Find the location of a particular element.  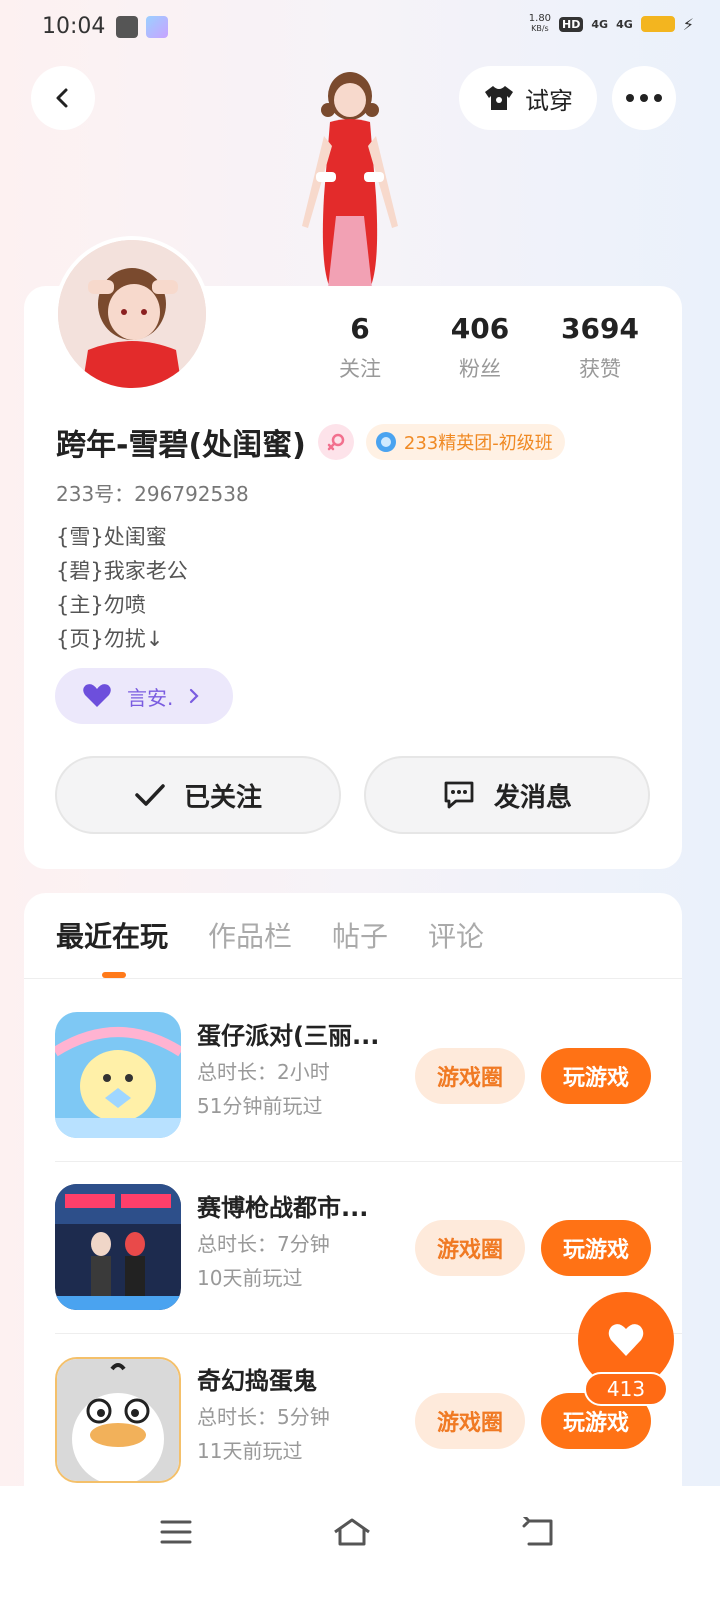

game-last-played: 10天前玩过 is located at coordinates (250, 1278).